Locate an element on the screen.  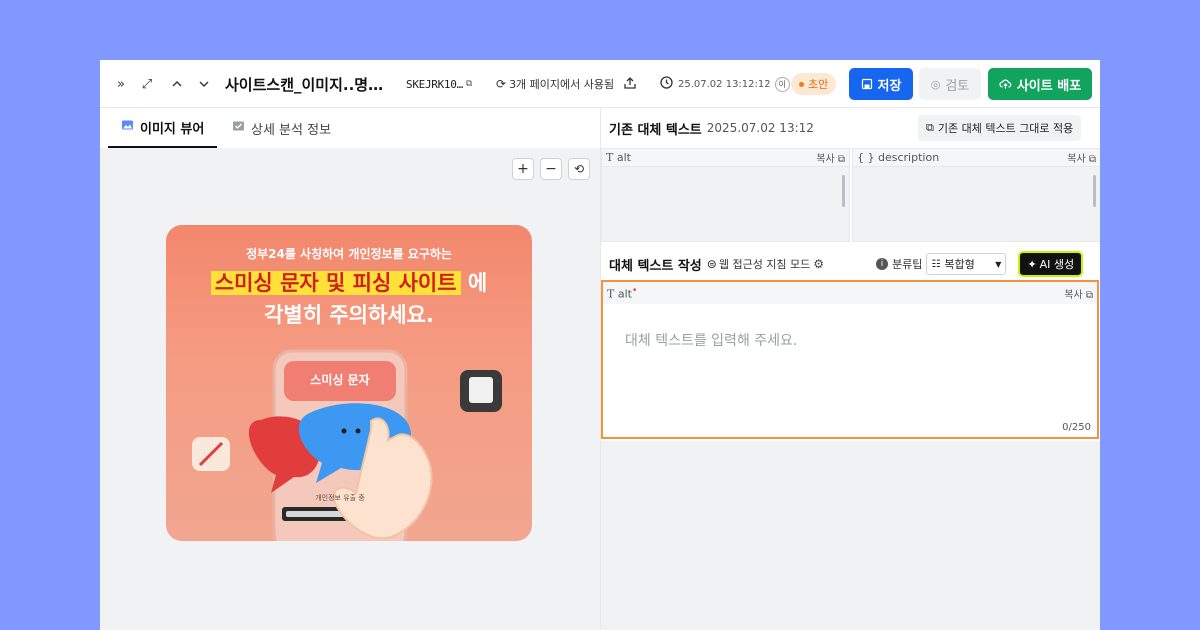
existing-alt-title: 기존 대체 텍스트 is located at coordinates (655, 130).